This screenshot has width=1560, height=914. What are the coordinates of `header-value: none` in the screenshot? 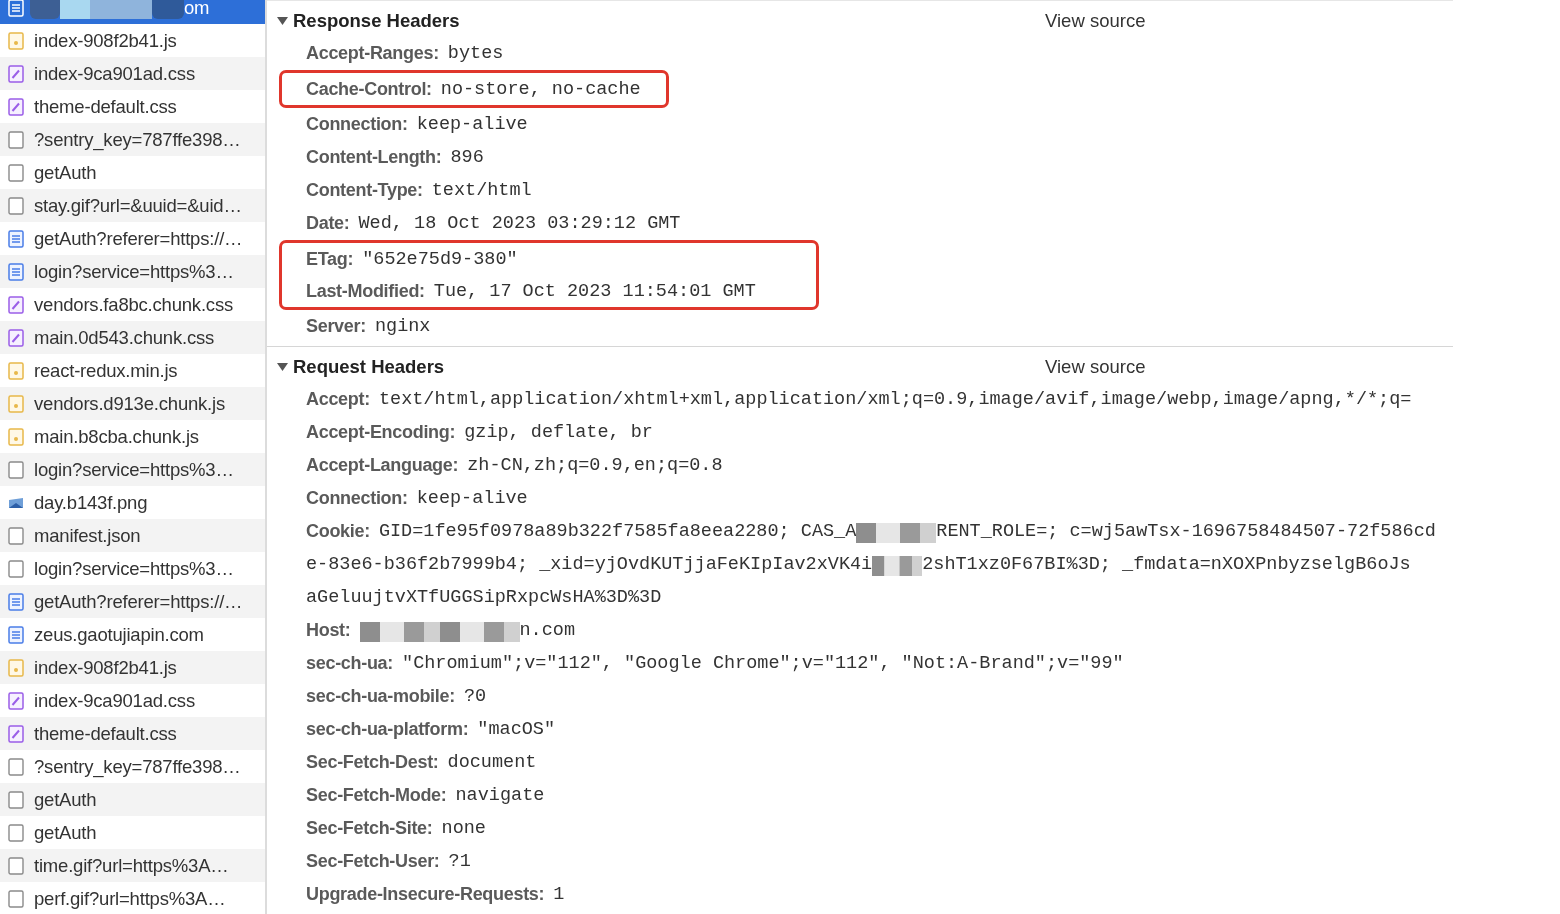 It's located at (463, 828).